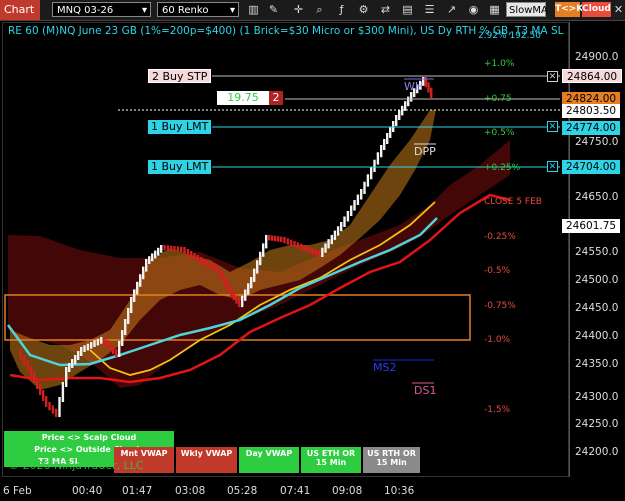  I want to click on wh-label: WH, so click(414, 86).